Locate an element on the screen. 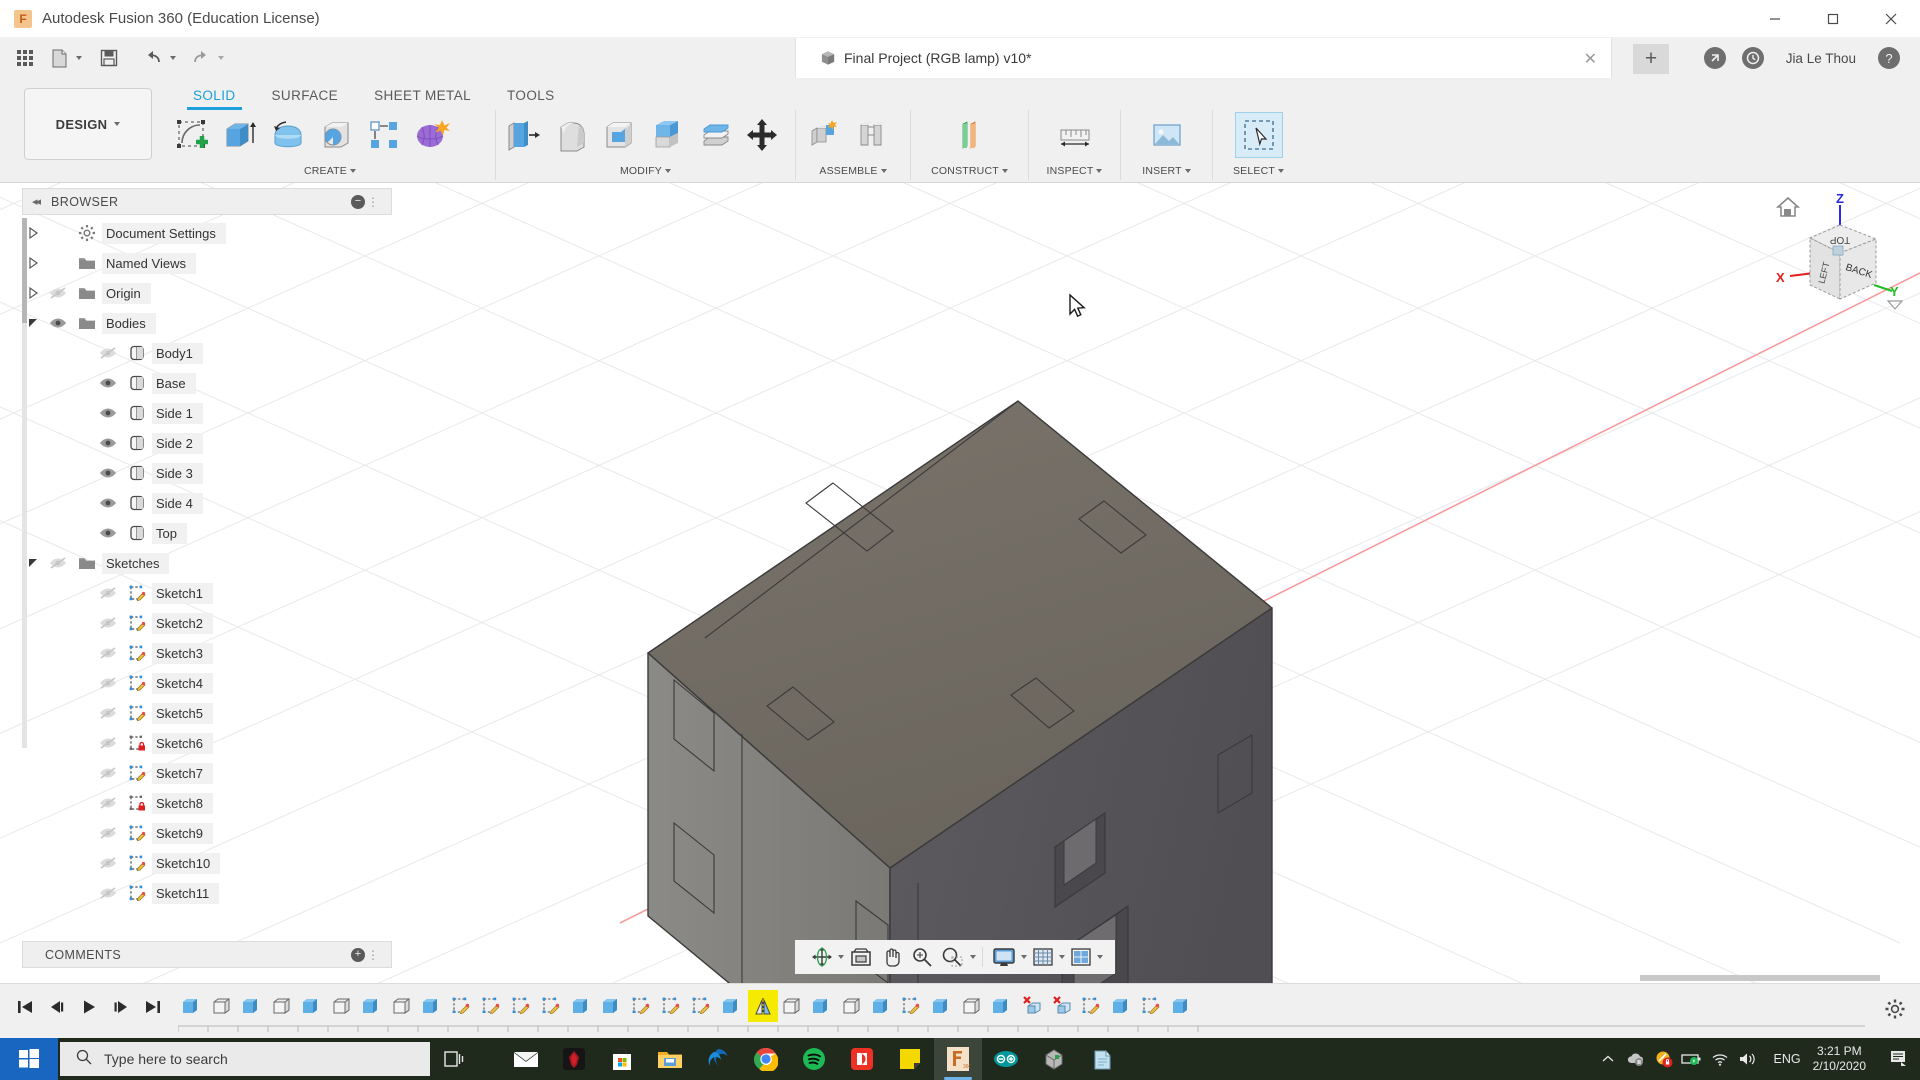 The image size is (1920, 1080). new-document-tab-button: + is located at coordinates (1651, 59).